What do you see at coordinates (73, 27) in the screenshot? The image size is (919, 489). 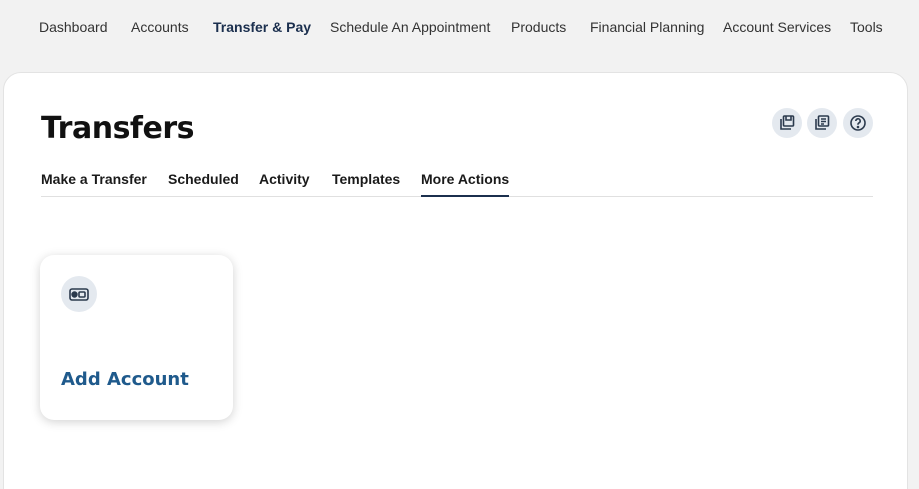 I see `nav-dashboard: Dashboard` at bounding box center [73, 27].